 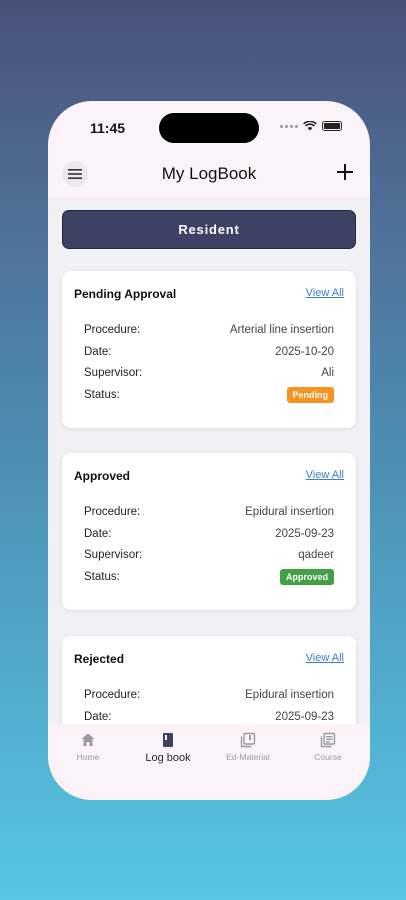 I want to click on nav-label: Log book, so click(x=168, y=758).